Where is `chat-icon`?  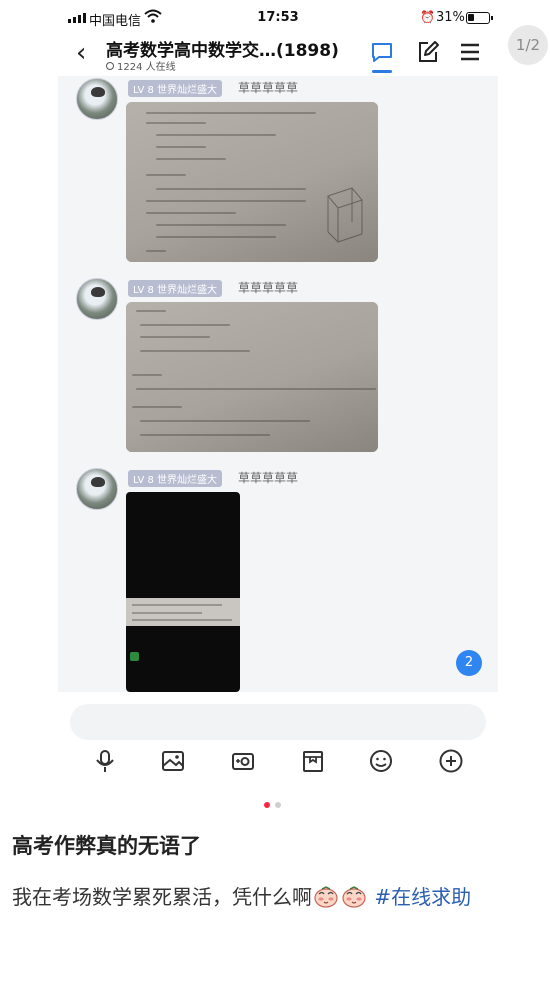
chat-icon is located at coordinates (382, 52).